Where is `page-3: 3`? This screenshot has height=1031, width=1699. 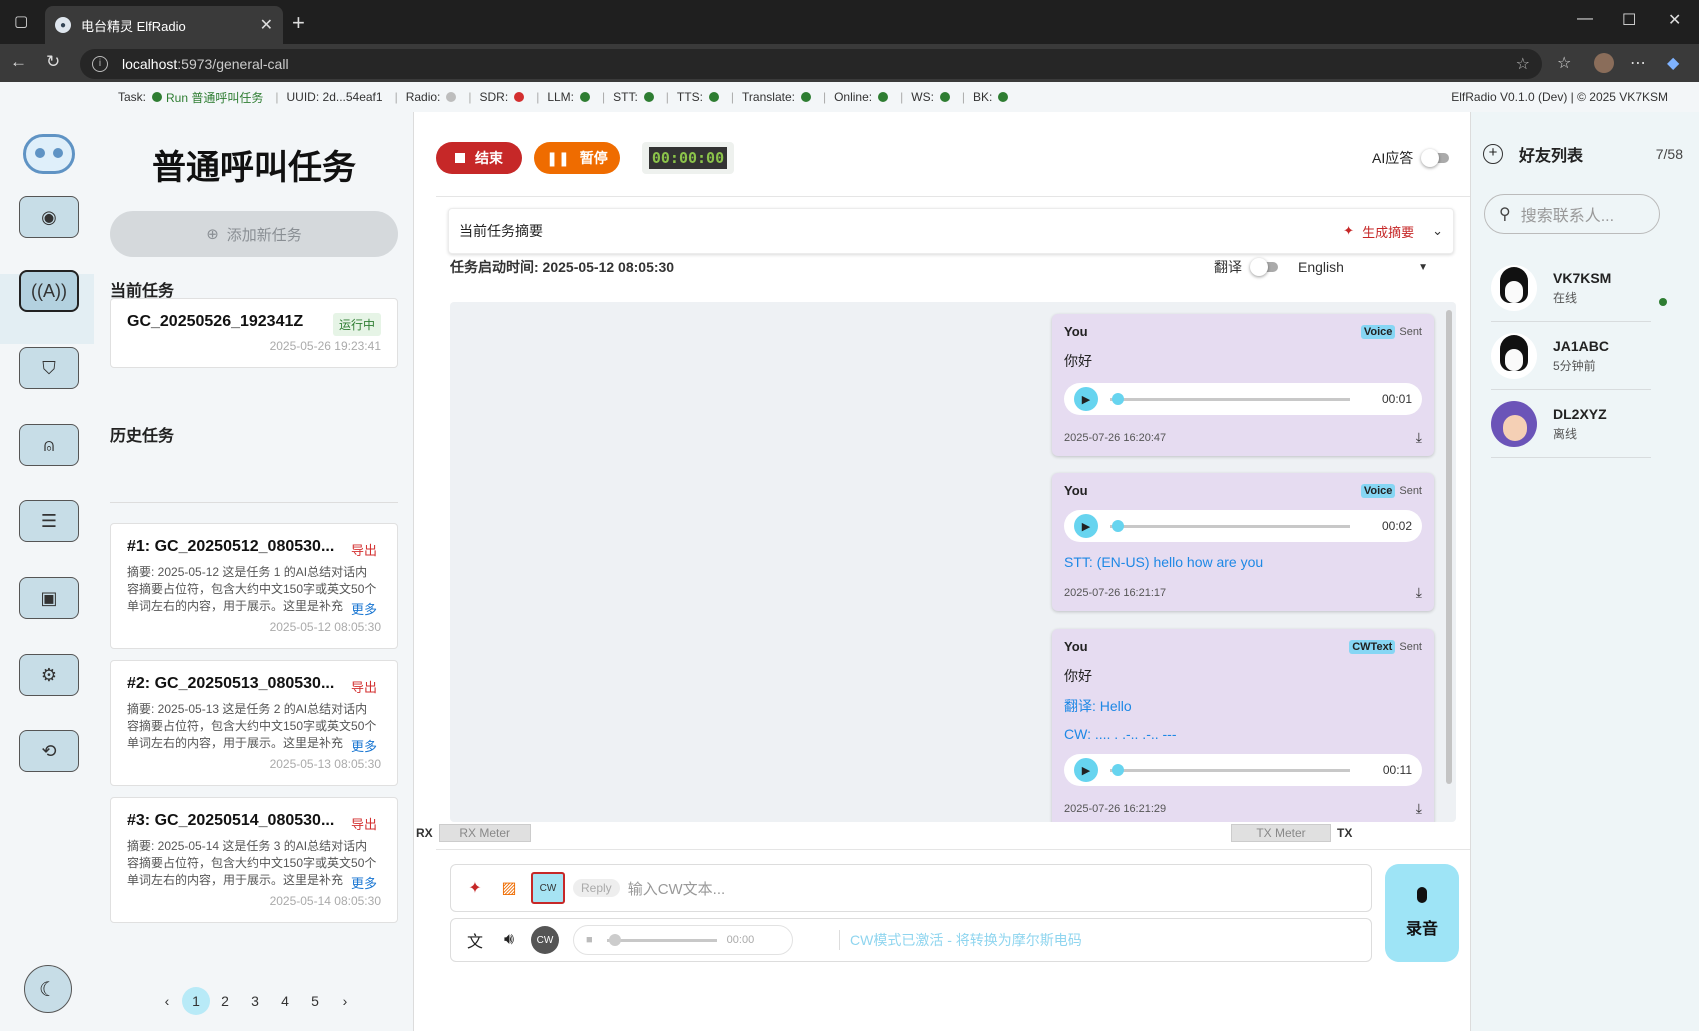
page-3: 3 is located at coordinates (255, 1001).